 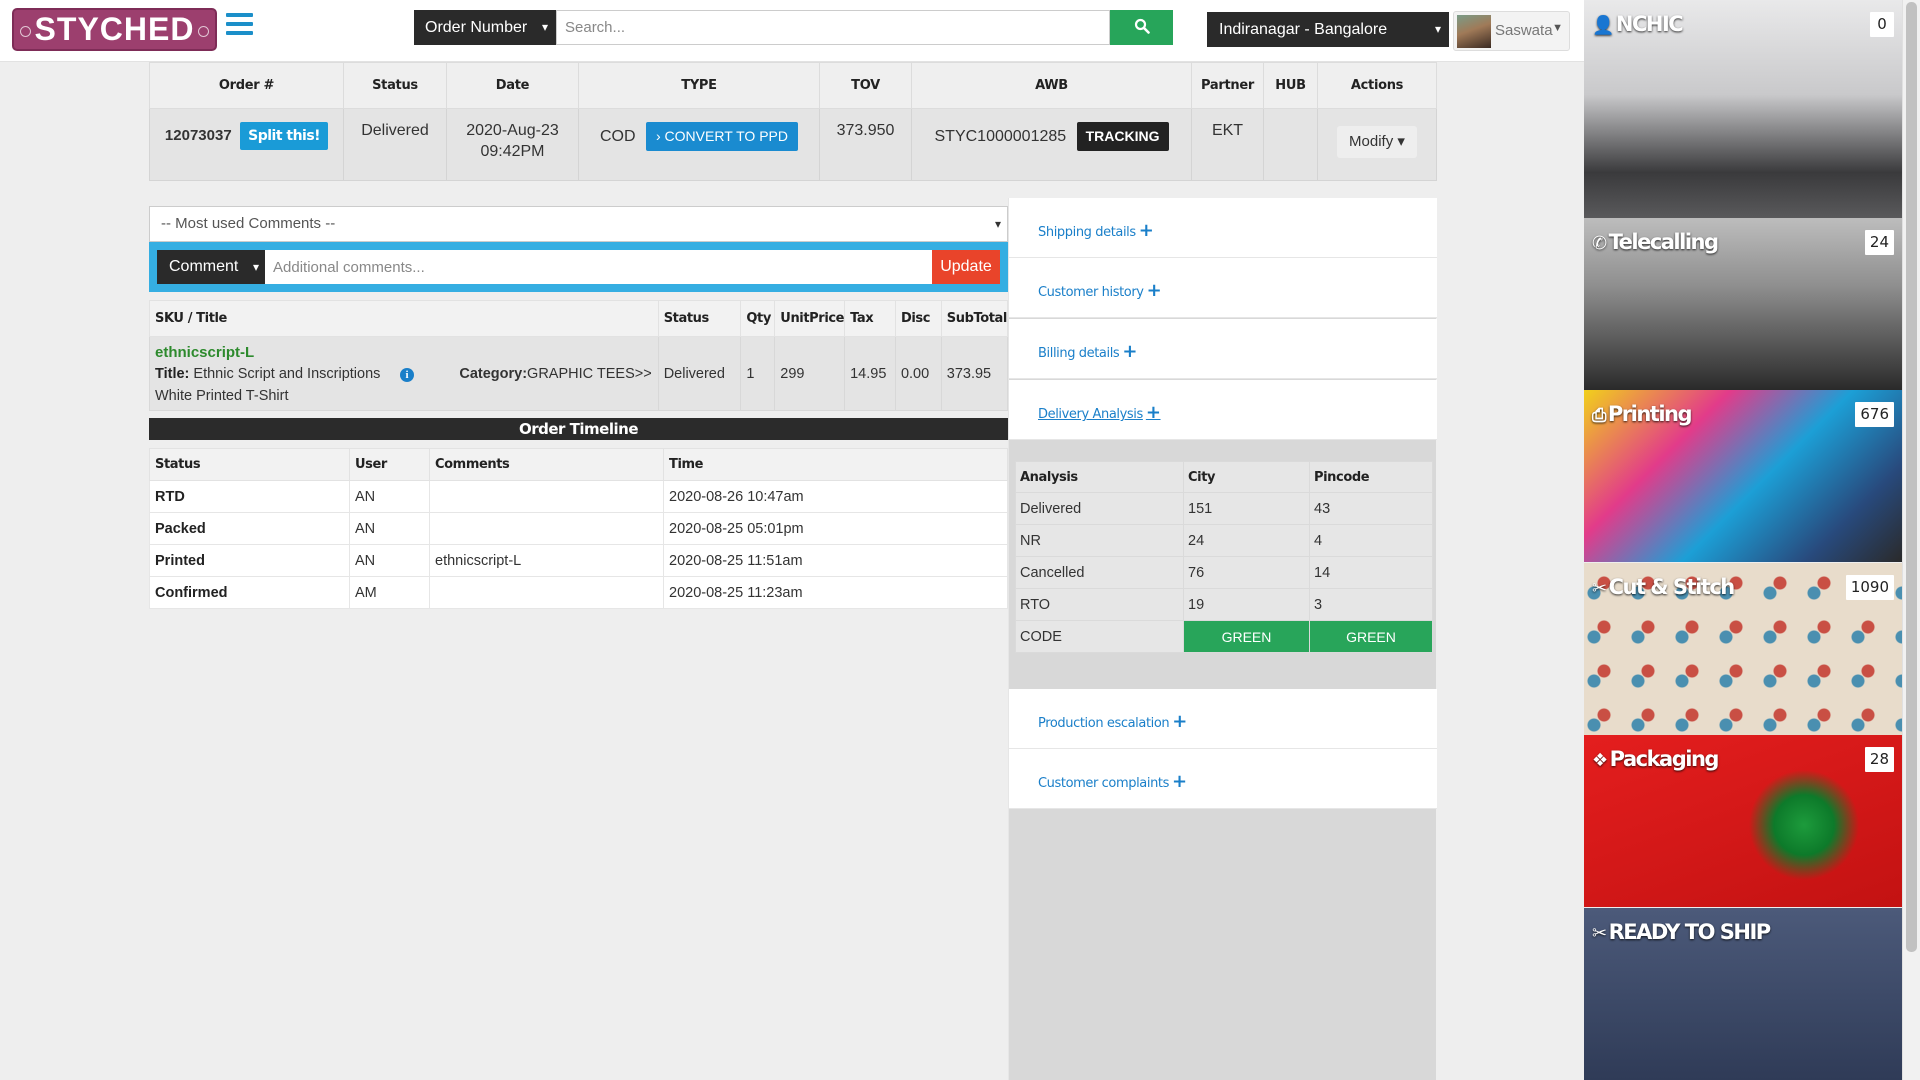 What do you see at coordinates (389, 560) in the screenshot?
I see `timeline-user: AN` at bounding box center [389, 560].